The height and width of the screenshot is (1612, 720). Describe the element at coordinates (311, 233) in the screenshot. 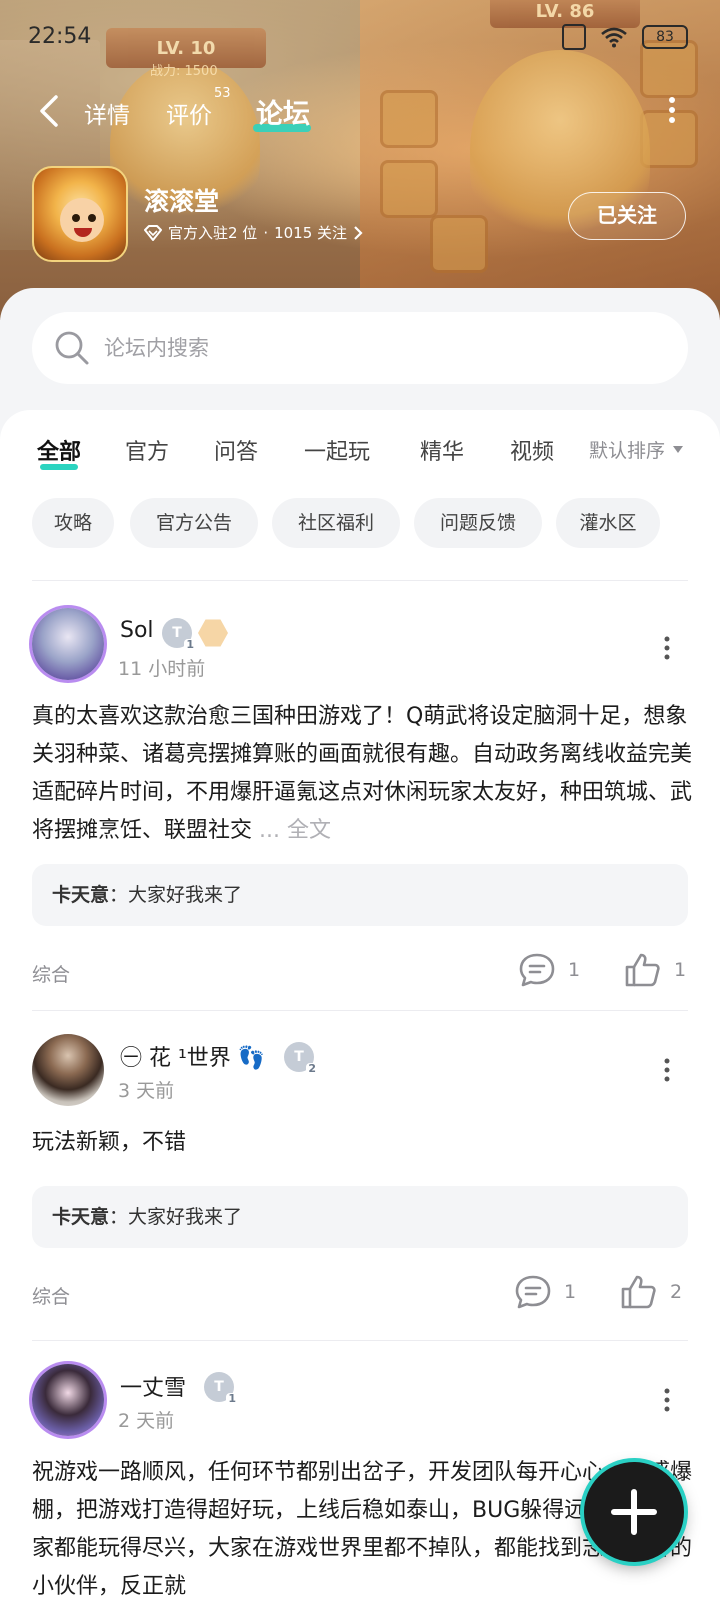

I see `follower-count: 1015 关注` at that location.